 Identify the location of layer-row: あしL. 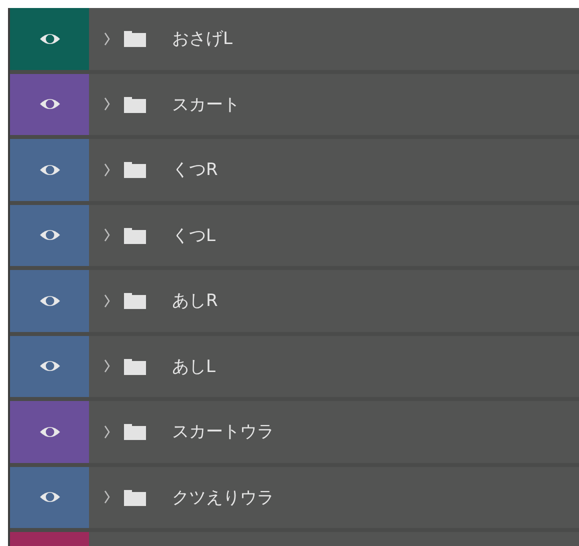
(294, 368).